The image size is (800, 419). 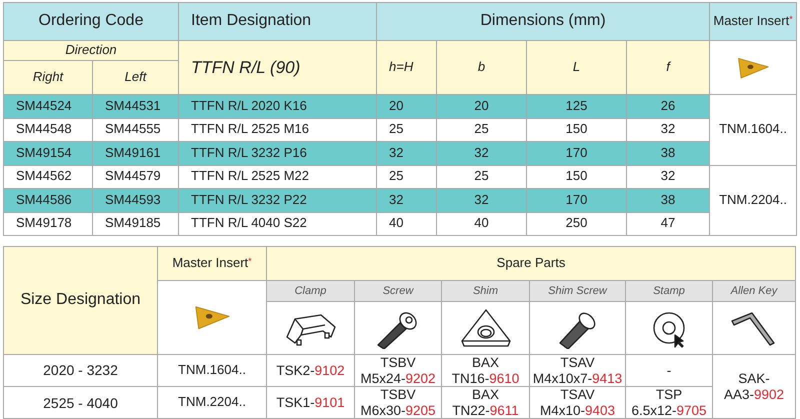 I want to click on part-number: TSK1-9101, so click(x=310, y=402).